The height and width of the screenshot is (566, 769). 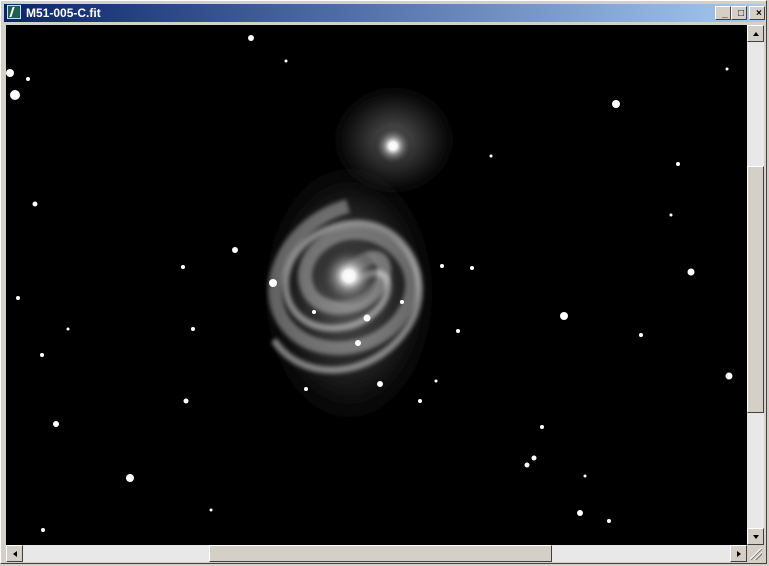 I want to click on scroll-left-arrow-icon, so click(x=14, y=553).